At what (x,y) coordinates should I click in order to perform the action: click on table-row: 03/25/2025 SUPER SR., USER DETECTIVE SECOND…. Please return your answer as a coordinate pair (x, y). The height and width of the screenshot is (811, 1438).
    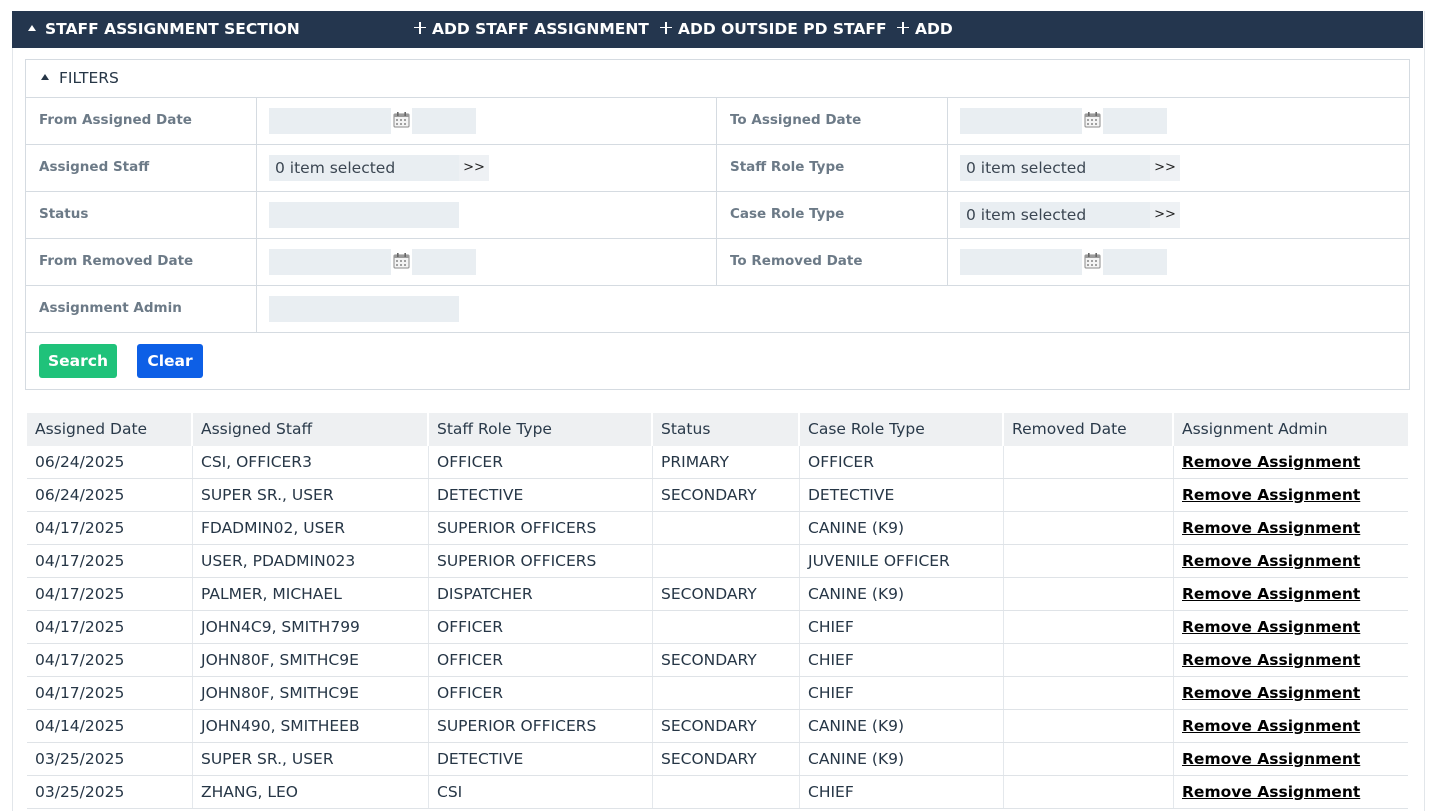
    Looking at the image, I should click on (717, 759).